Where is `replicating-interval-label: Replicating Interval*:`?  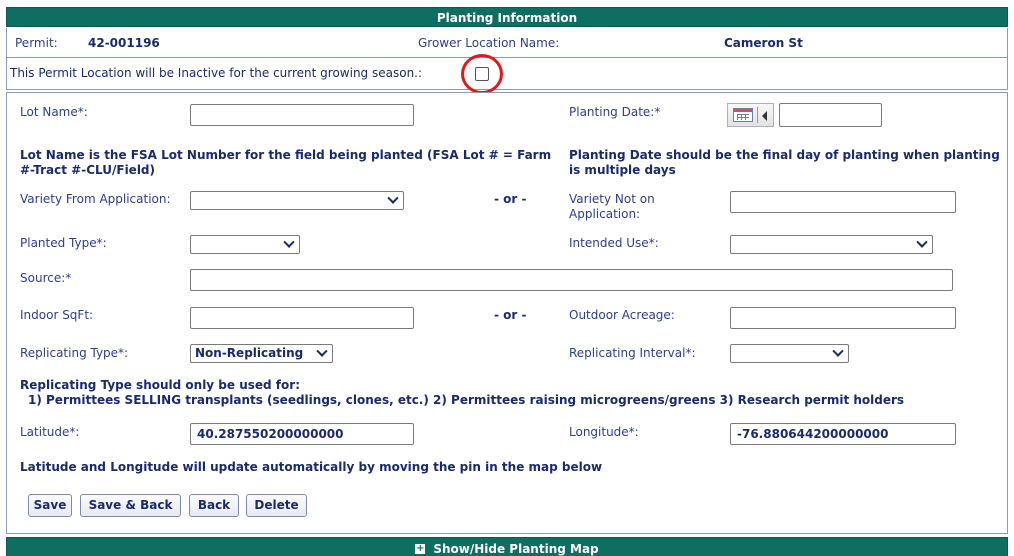 replicating-interval-label: Replicating Interval*: is located at coordinates (632, 353).